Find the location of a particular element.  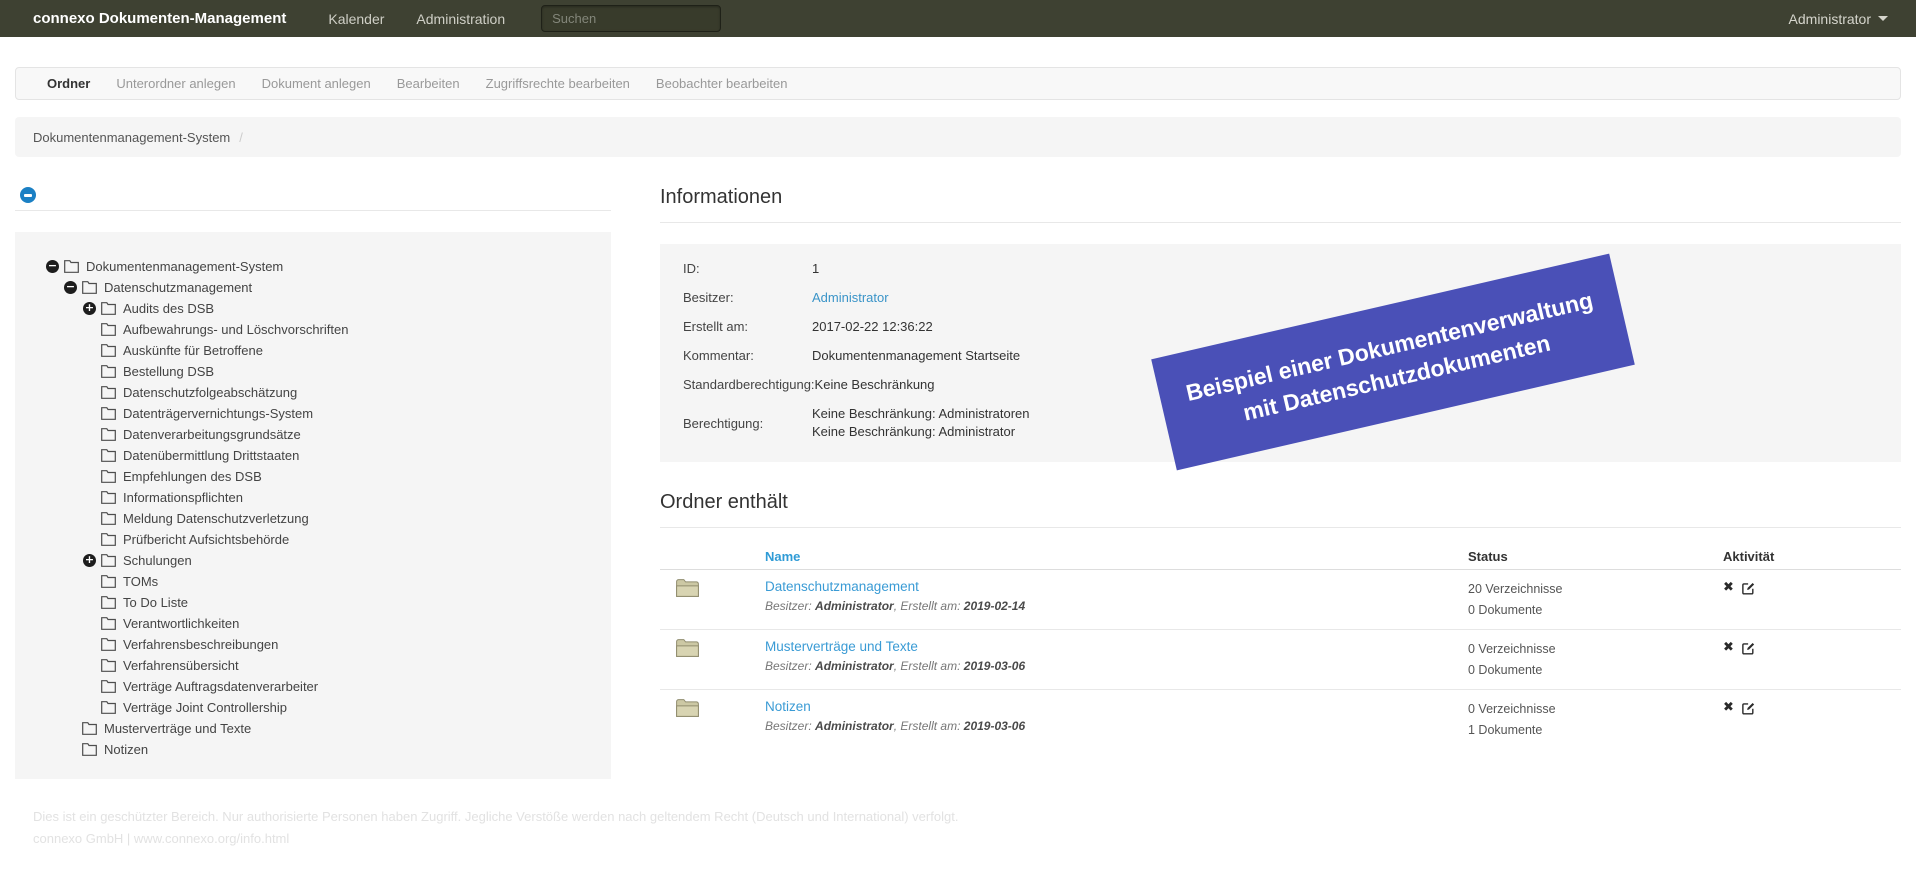

column-header-name: Name is located at coordinates (1116, 556).